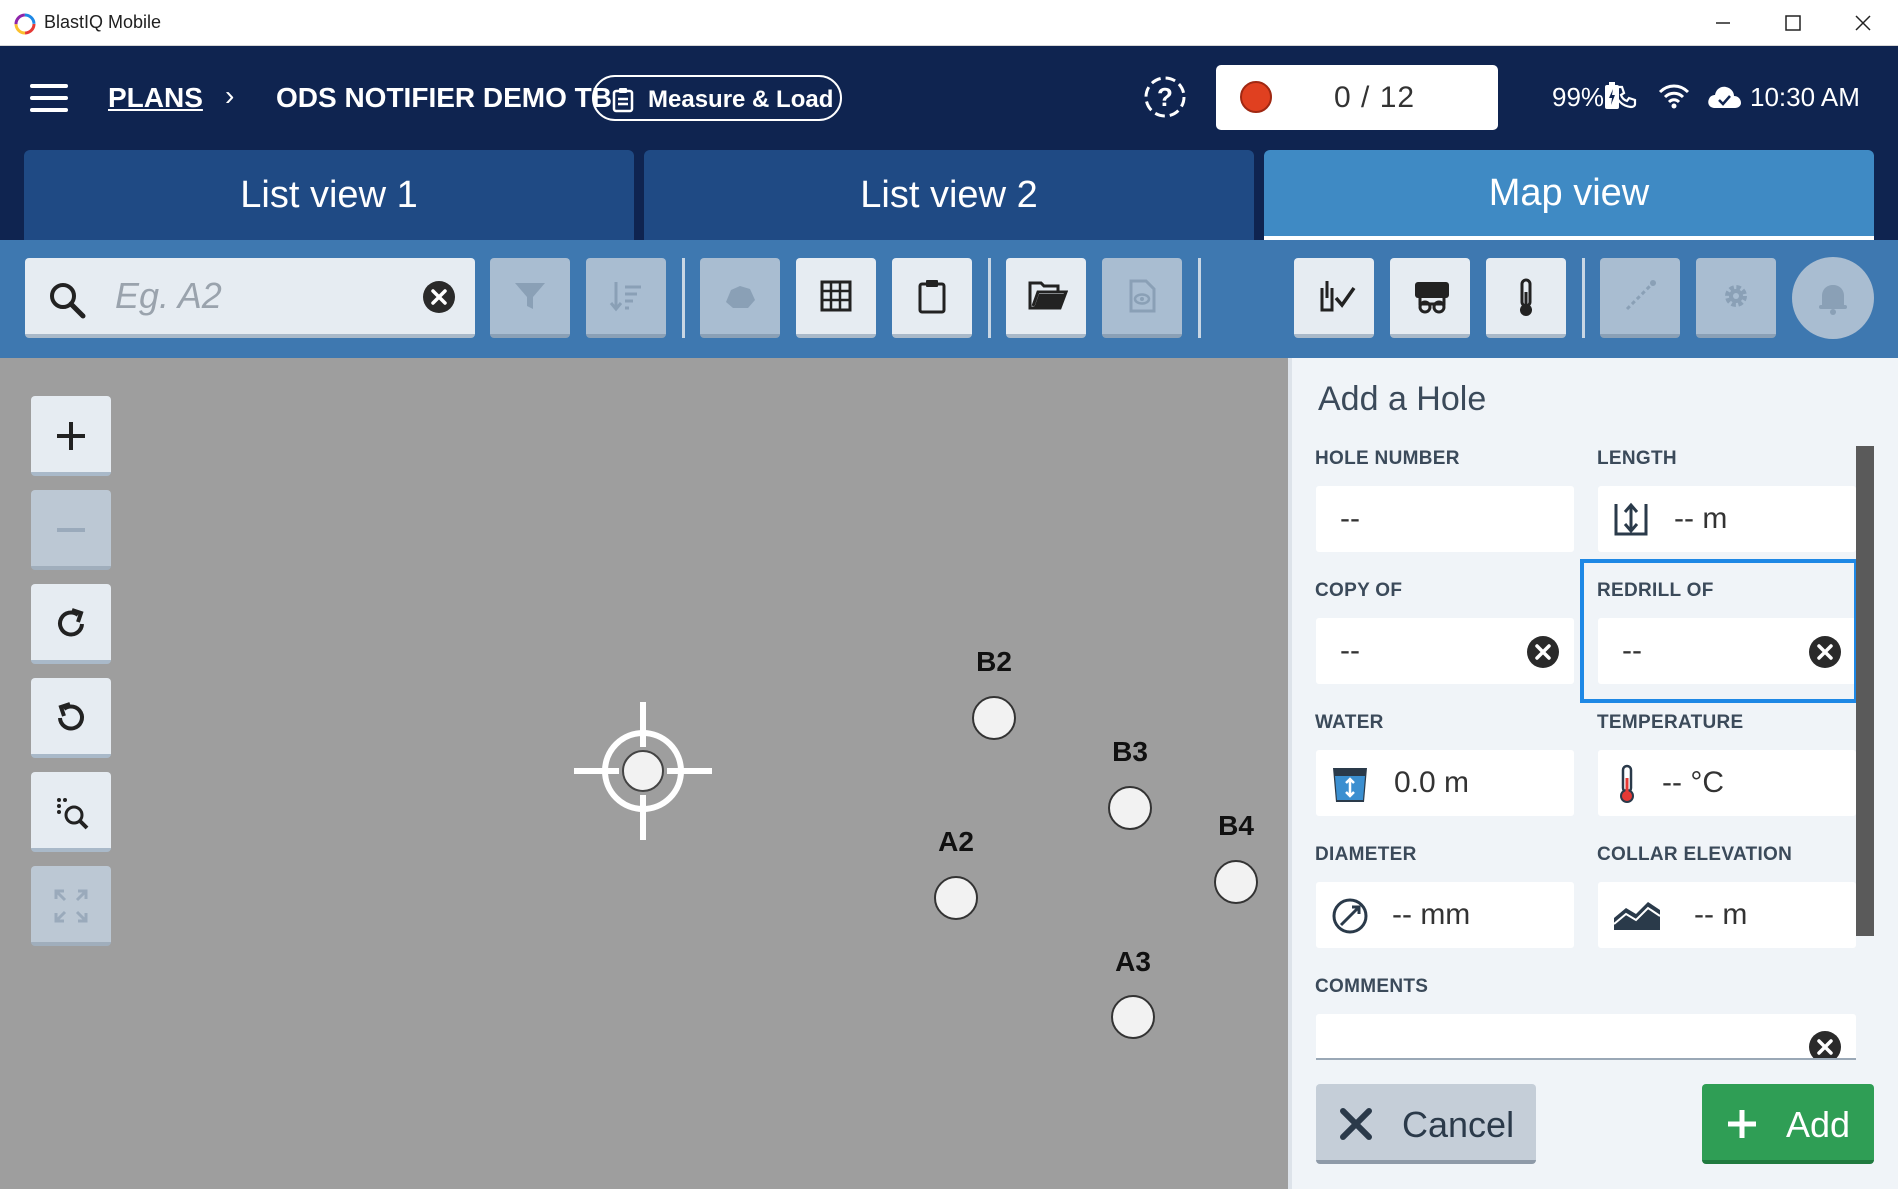 This screenshot has height=1189, width=1898. I want to click on copy-of-field: --, so click(1445, 651).